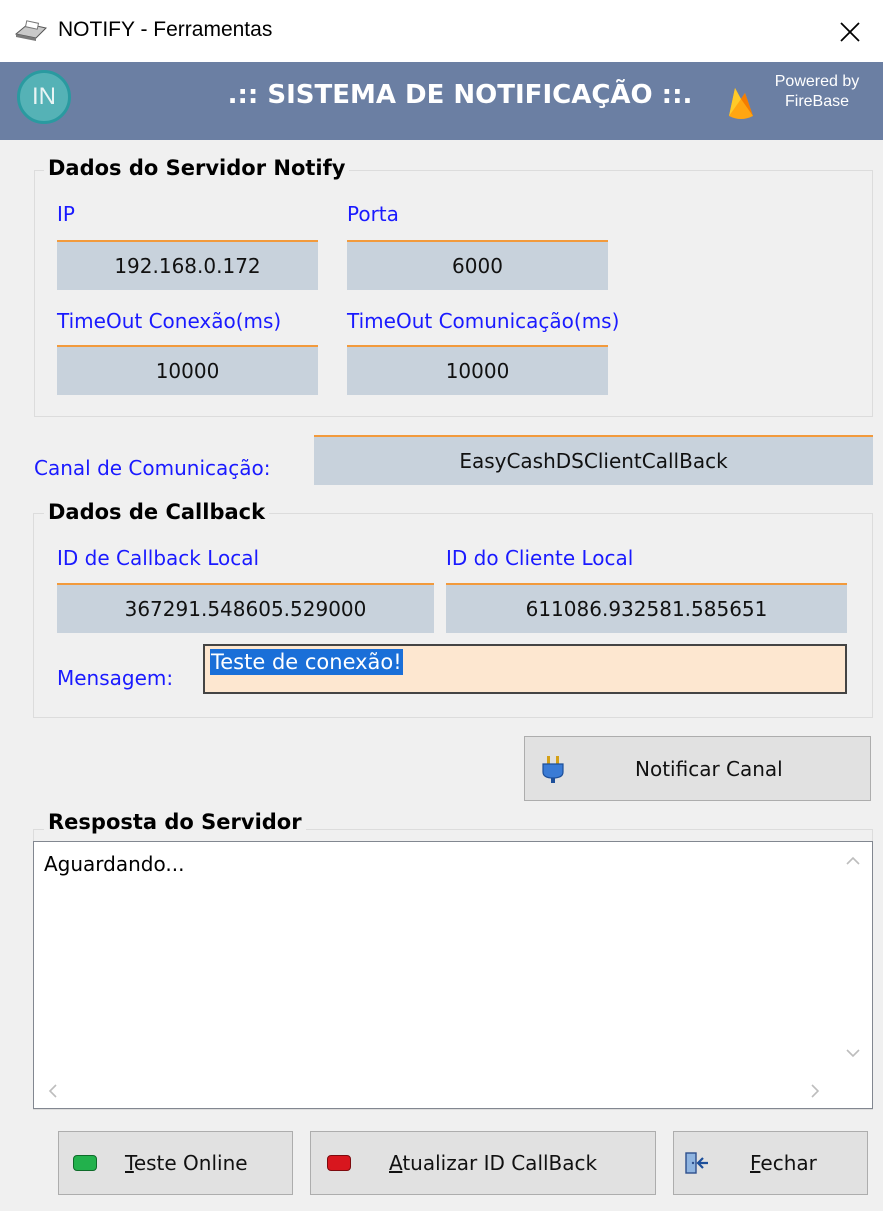 This screenshot has width=883, height=1211. Describe the element at coordinates (158, 558) in the screenshot. I see `callback-id-label: ID de Callback Local` at that location.